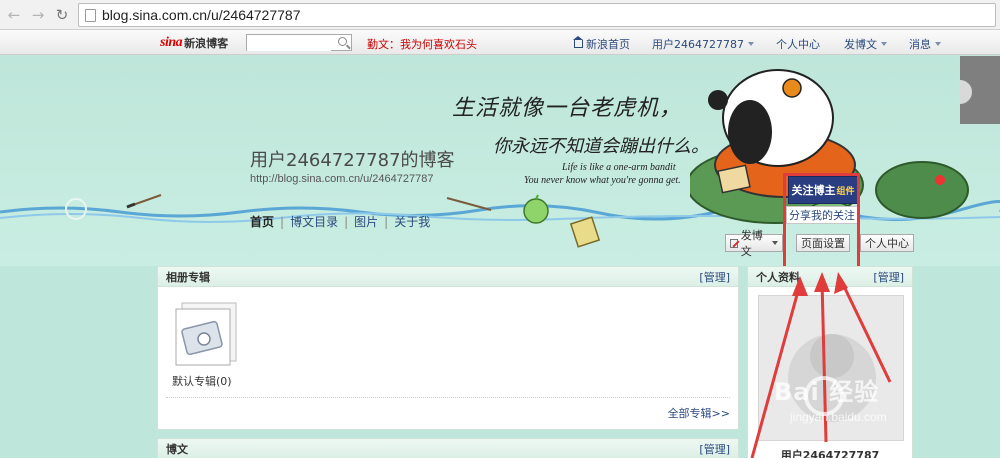 Image resolution: width=1000 pixels, height=458 pixels. What do you see at coordinates (90, 15) in the screenshot?
I see `page-icon` at bounding box center [90, 15].